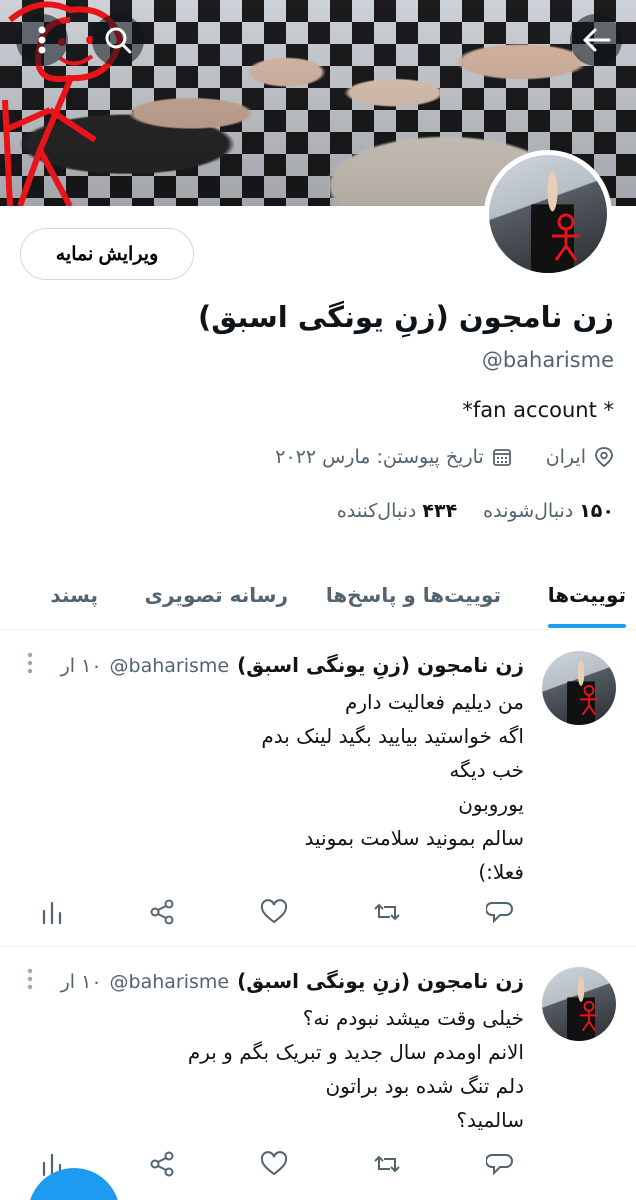  What do you see at coordinates (596, 511) in the screenshot?
I see `following-count: ۱۵۰` at bounding box center [596, 511].